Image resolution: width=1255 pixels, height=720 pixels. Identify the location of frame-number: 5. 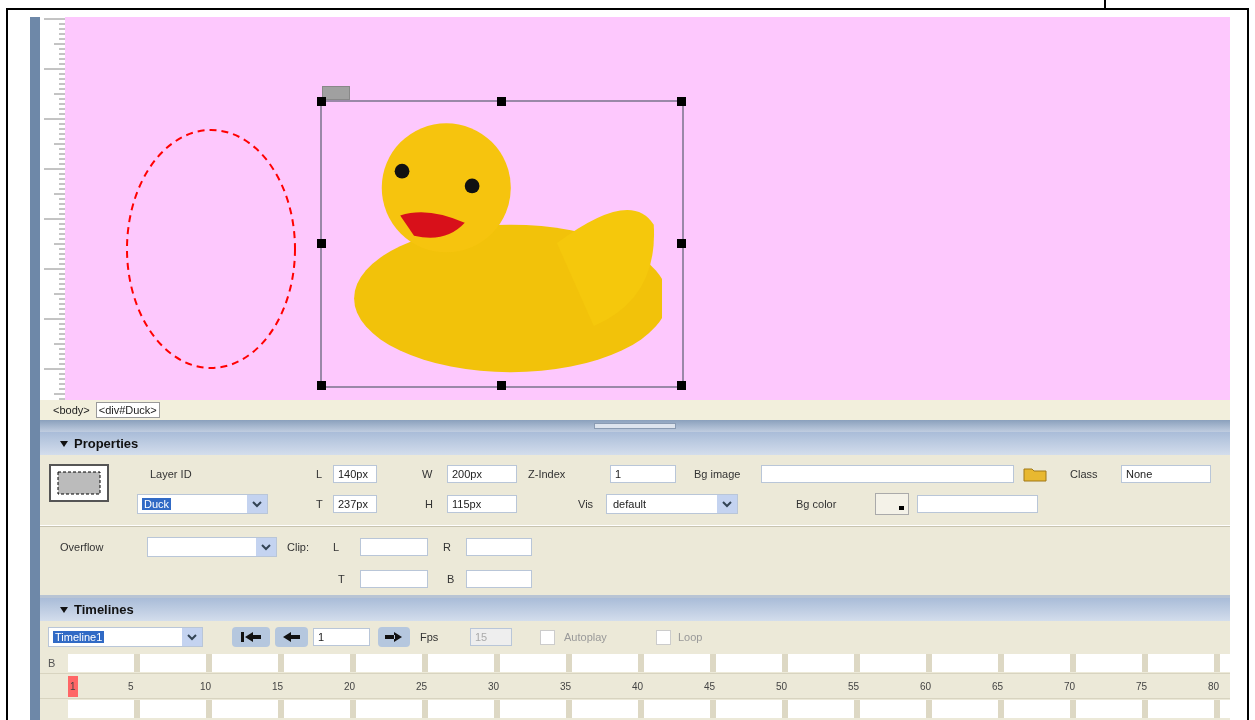
(131, 686).